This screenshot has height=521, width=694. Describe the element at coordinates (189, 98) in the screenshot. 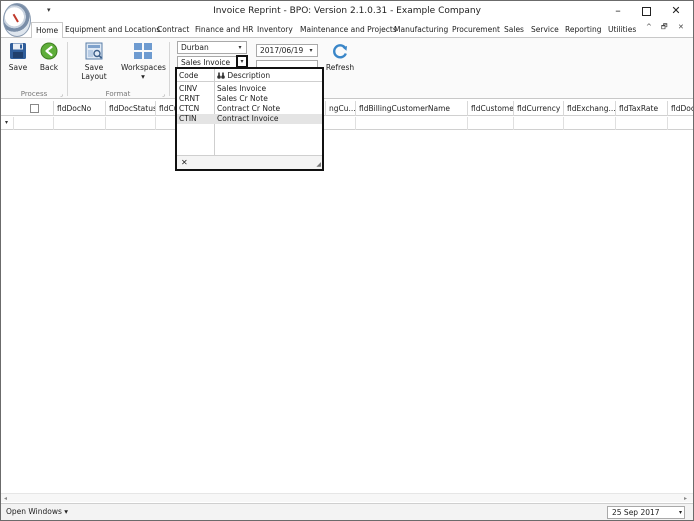

I see `item-code: CRNT` at that location.